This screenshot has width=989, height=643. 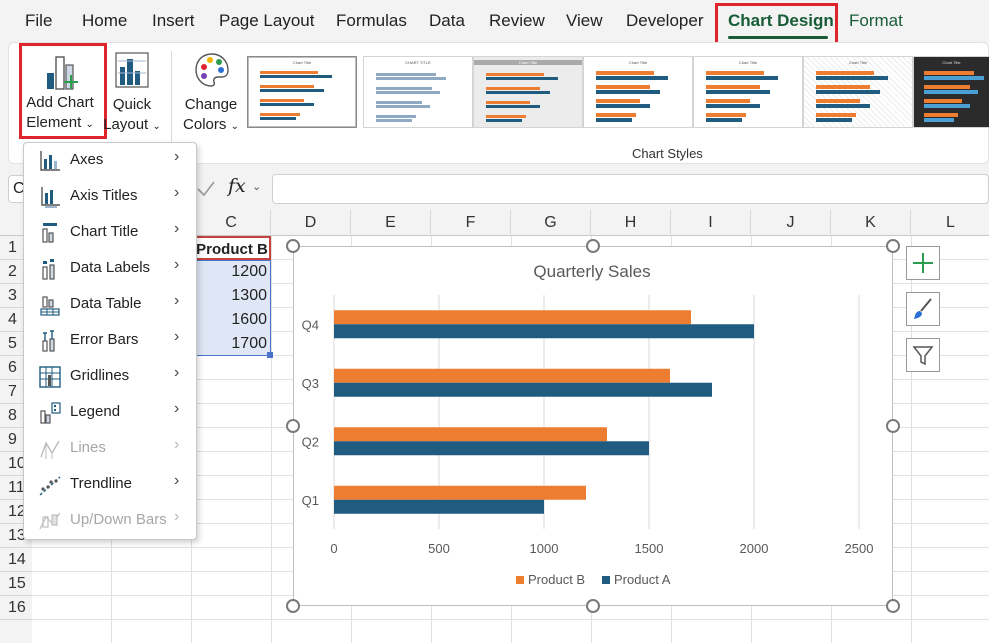 I want to click on legend-label: Product B, so click(x=556, y=579).